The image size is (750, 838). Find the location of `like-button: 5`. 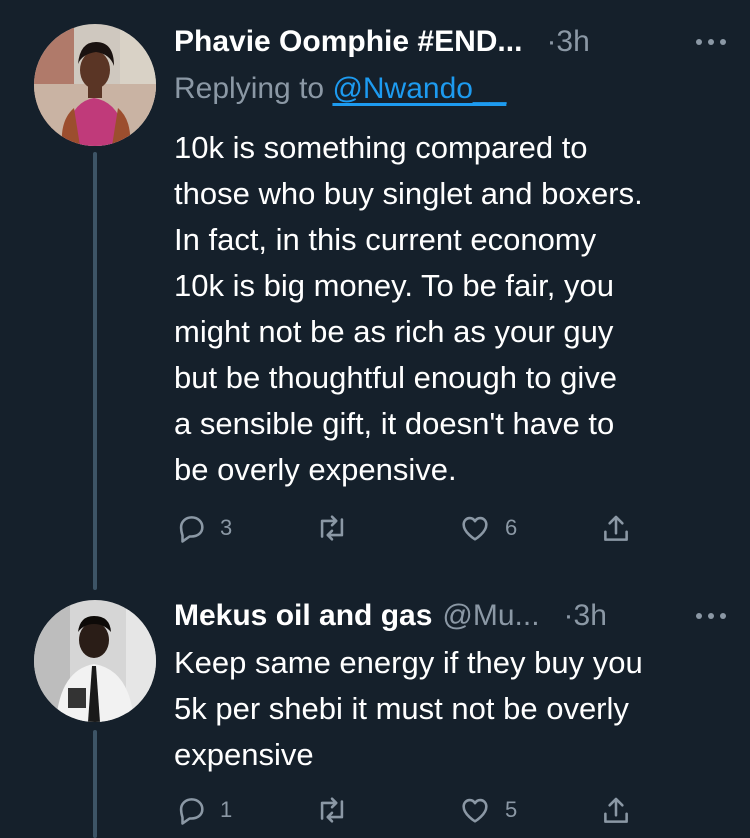

like-button: 5 is located at coordinates (487, 810).